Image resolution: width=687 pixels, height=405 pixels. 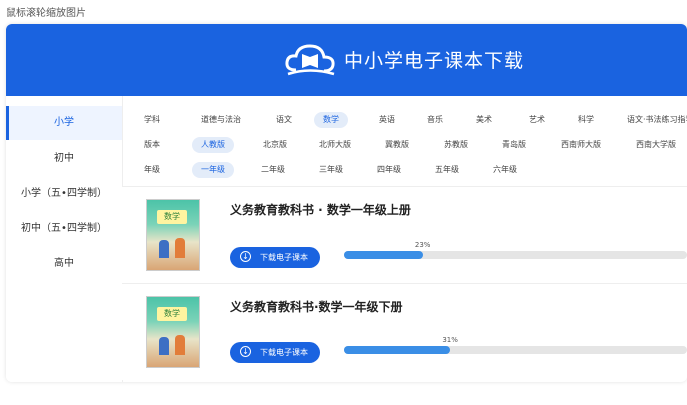 I want to click on chip-edition: 苏教版, so click(x=456, y=145).